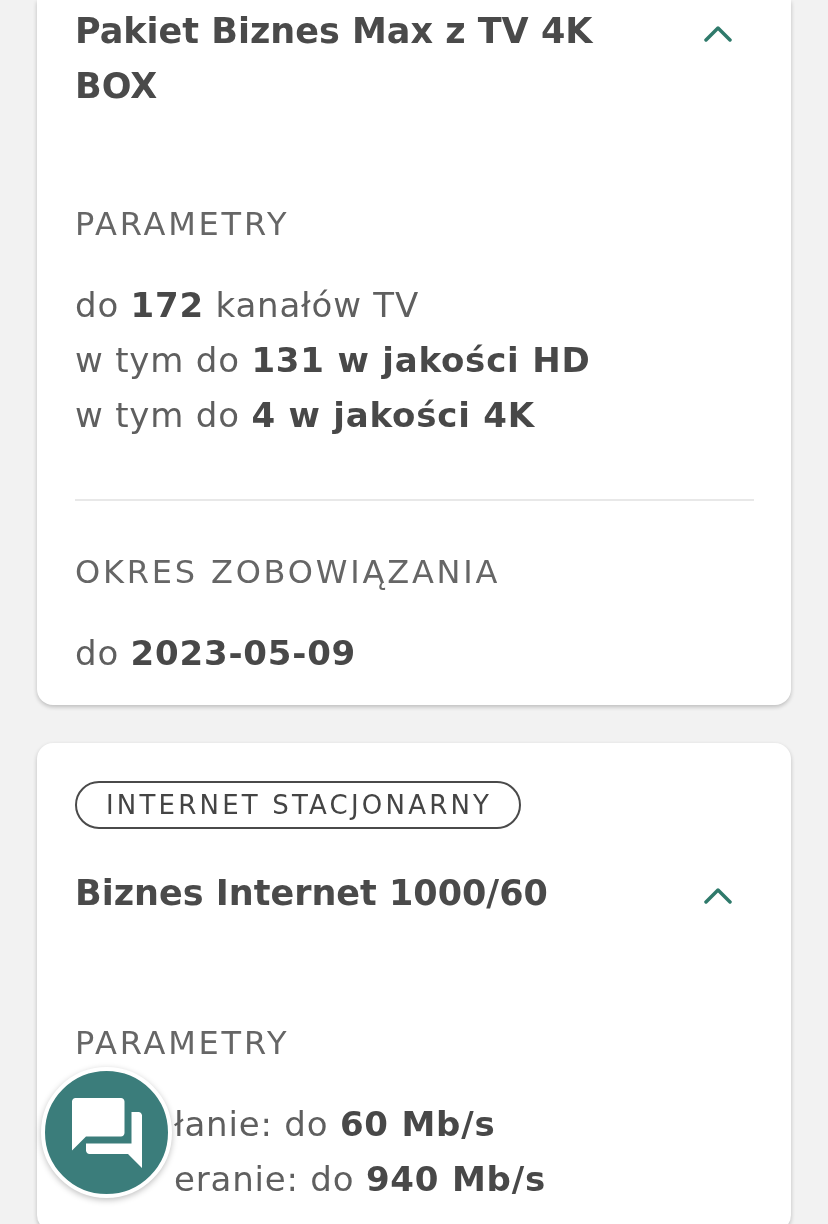 This screenshot has height=1224, width=828. What do you see at coordinates (311, 893) in the screenshot?
I see `product-title: Biznes Internet 1000/60` at bounding box center [311, 893].